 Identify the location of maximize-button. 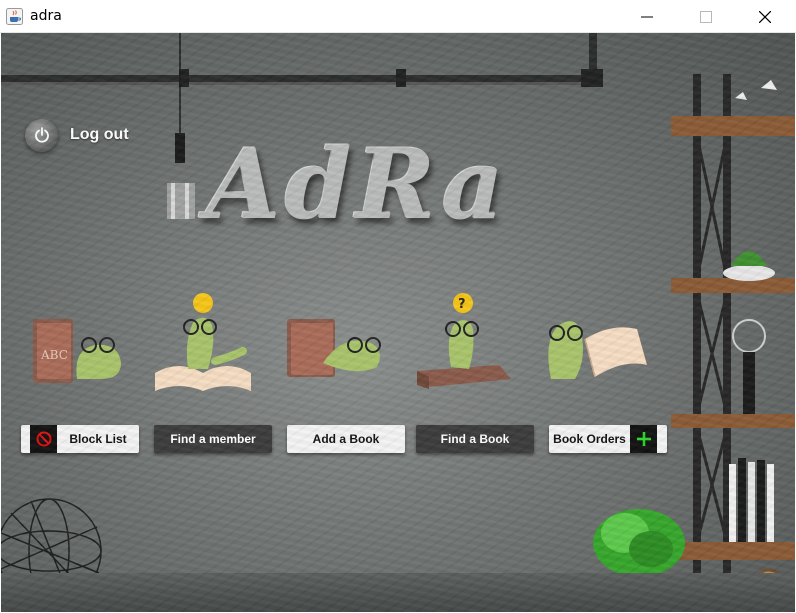
(706, 16).